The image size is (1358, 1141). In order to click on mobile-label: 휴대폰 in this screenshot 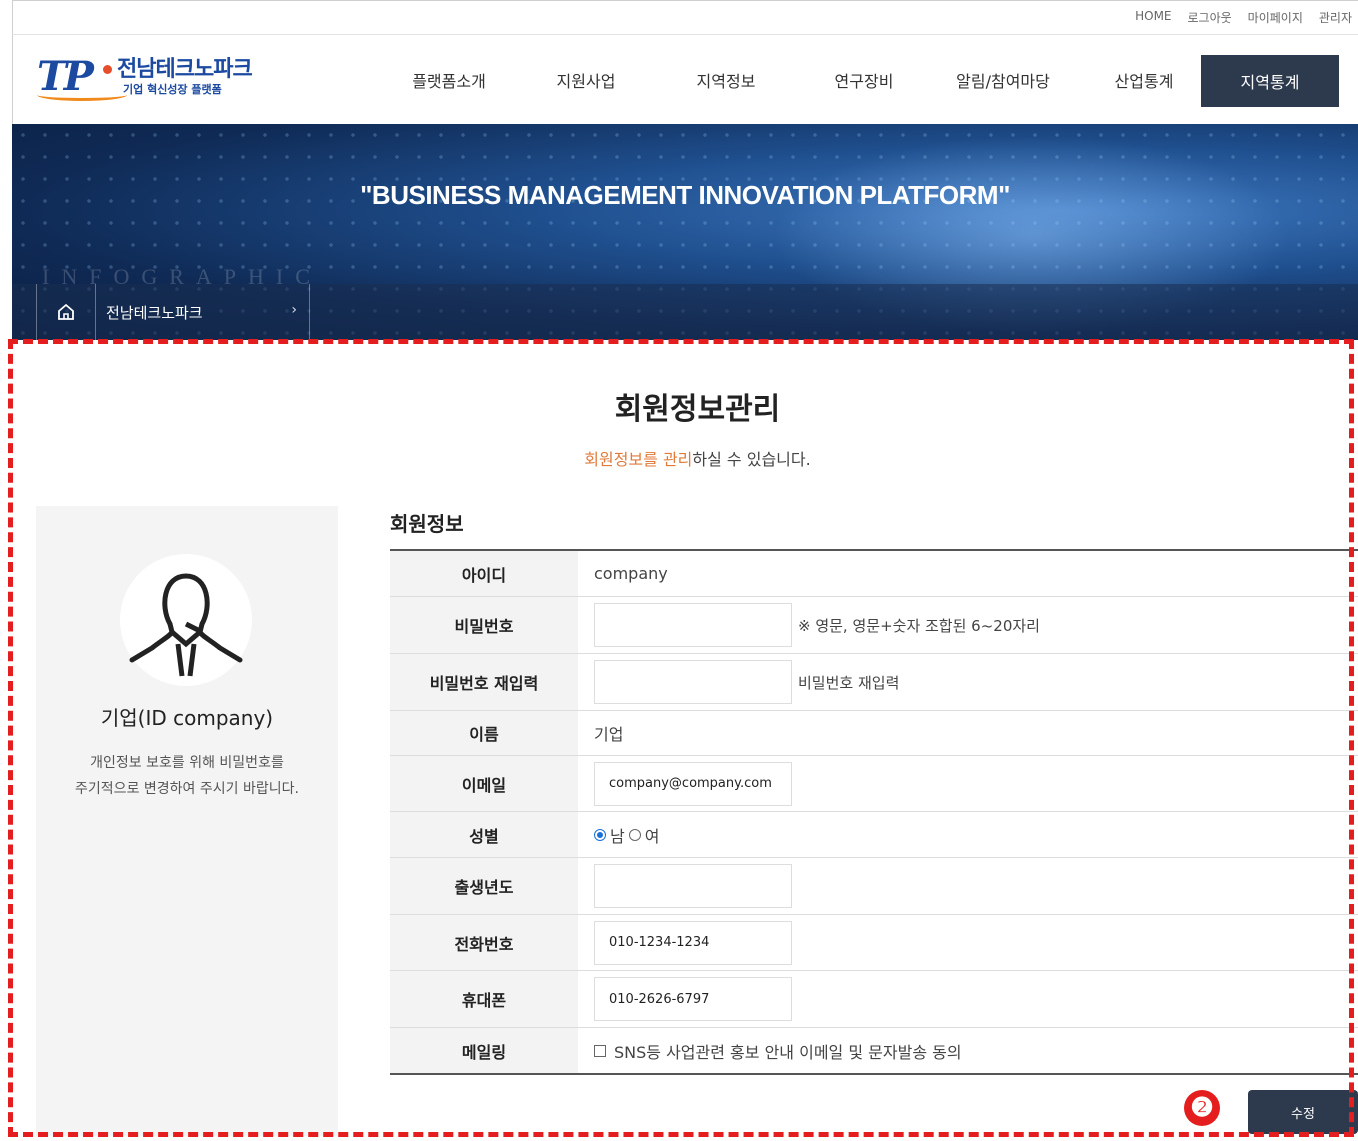, I will do `click(484, 999)`.